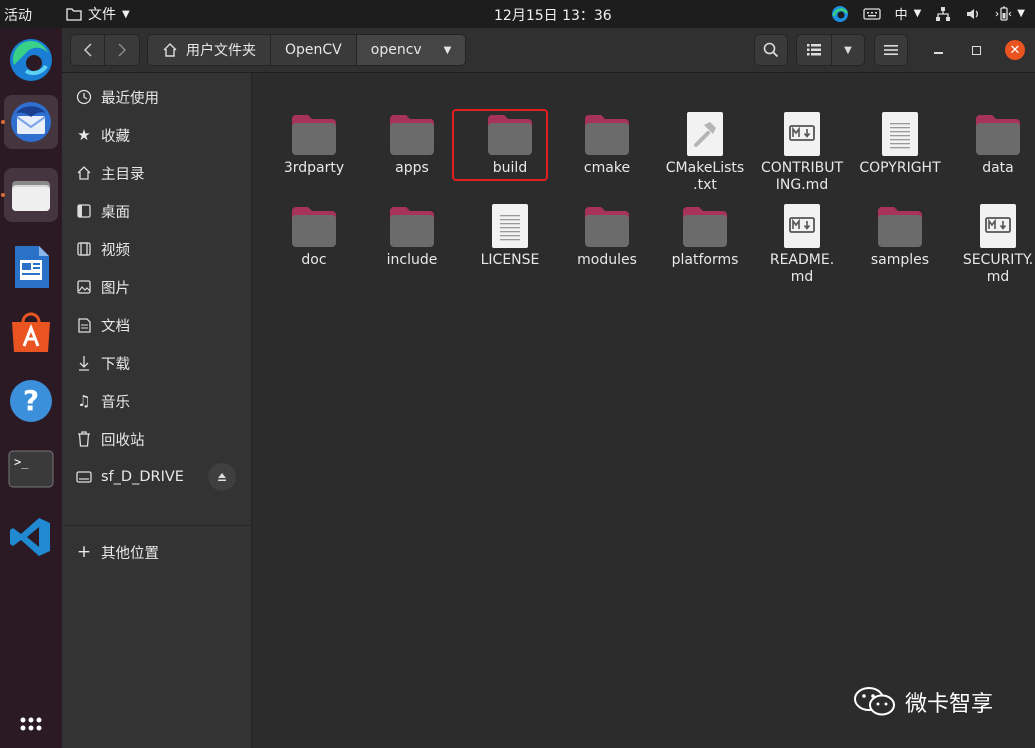 This screenshot has height=748, width=1035. What do you see at coordinates (31, 60) in the screenshot?
I see `dock-edge` at bounding box center [31, 60].